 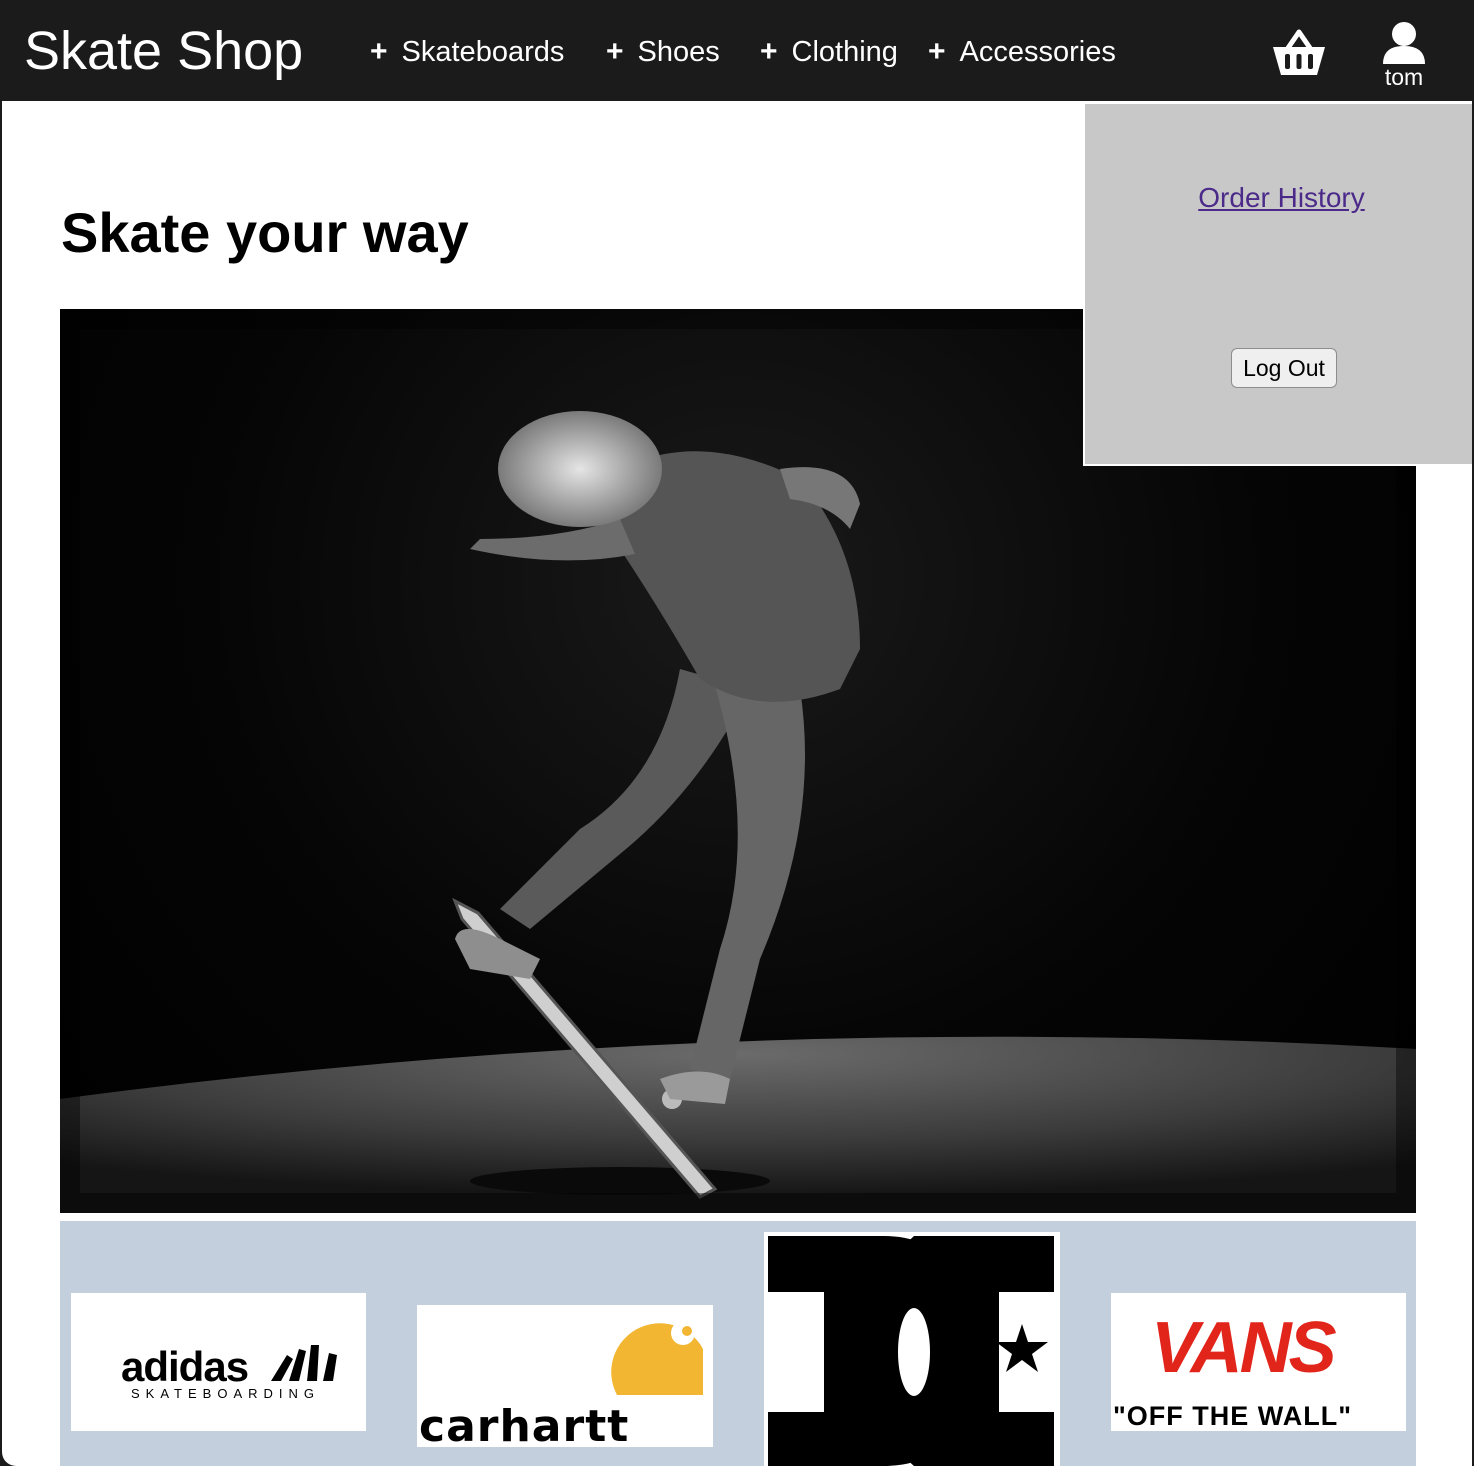 What do you see at coordinates (185, 1366) in the screenshot?
I see `adidas-wordmark: adidas` at bounding box center [185, 1366].